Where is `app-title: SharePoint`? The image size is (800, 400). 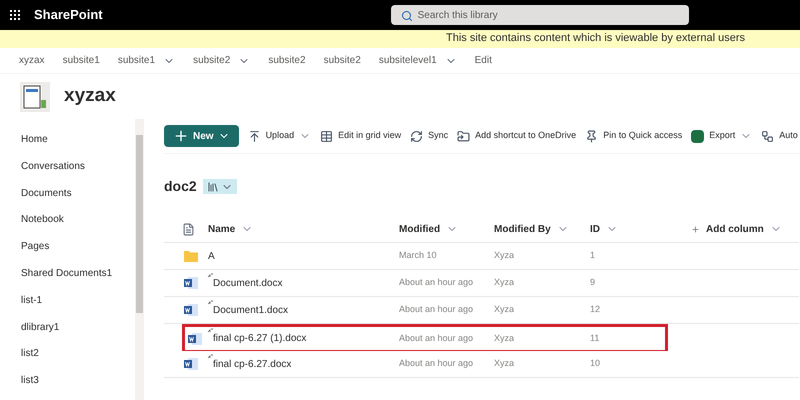
app-title: SharePoint is located at coordinates (68, 15).